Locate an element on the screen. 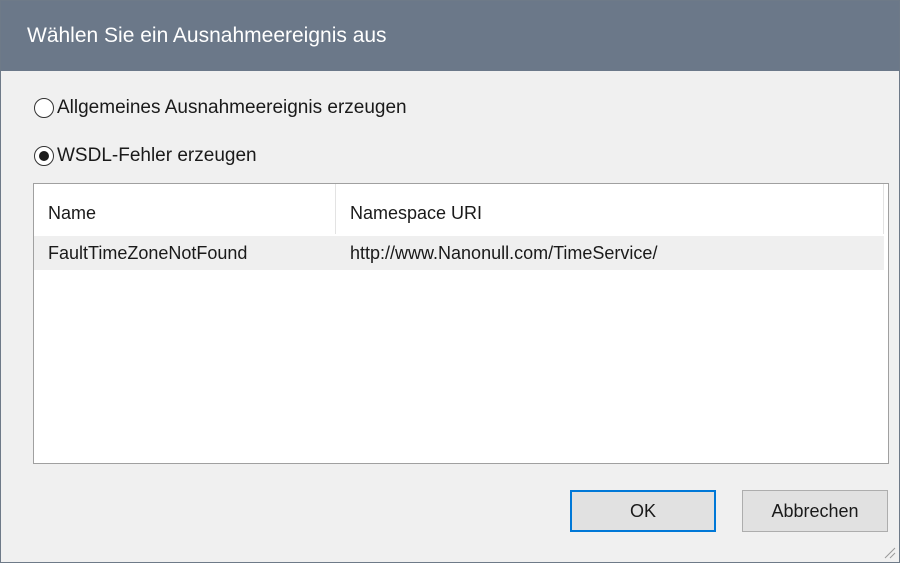 The height and width of the screenshot is (563, 900). list-header: Name Namespace URI is located at coordinates (459, 209).